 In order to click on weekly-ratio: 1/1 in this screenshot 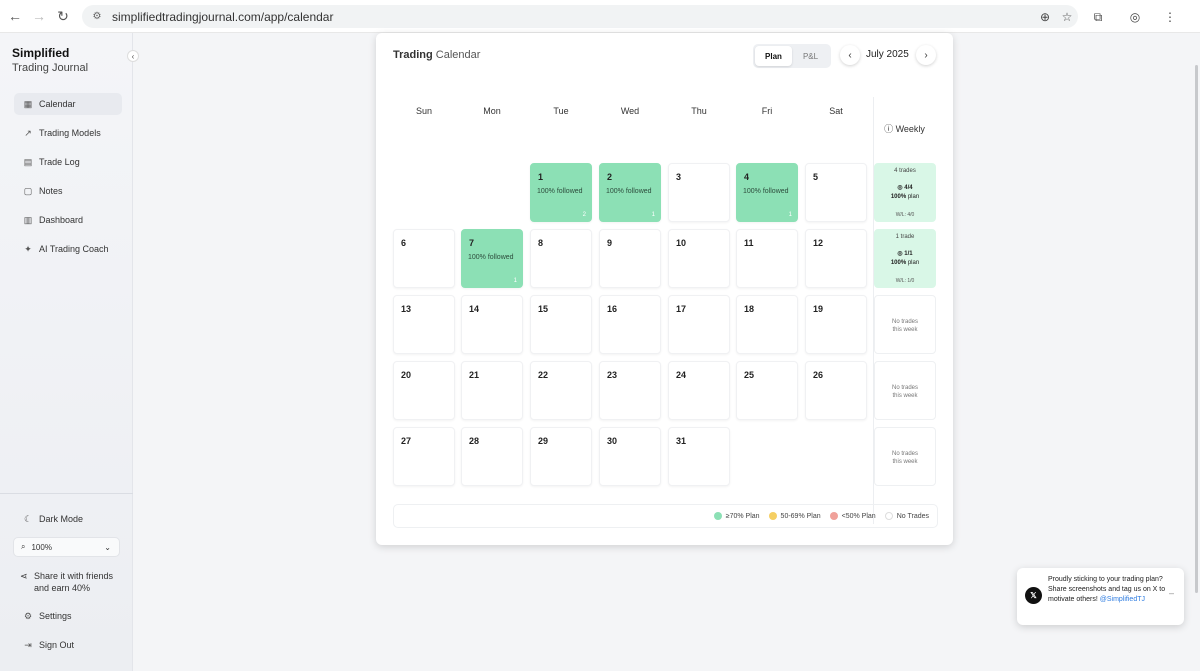, I will do `click(908, 254)`.